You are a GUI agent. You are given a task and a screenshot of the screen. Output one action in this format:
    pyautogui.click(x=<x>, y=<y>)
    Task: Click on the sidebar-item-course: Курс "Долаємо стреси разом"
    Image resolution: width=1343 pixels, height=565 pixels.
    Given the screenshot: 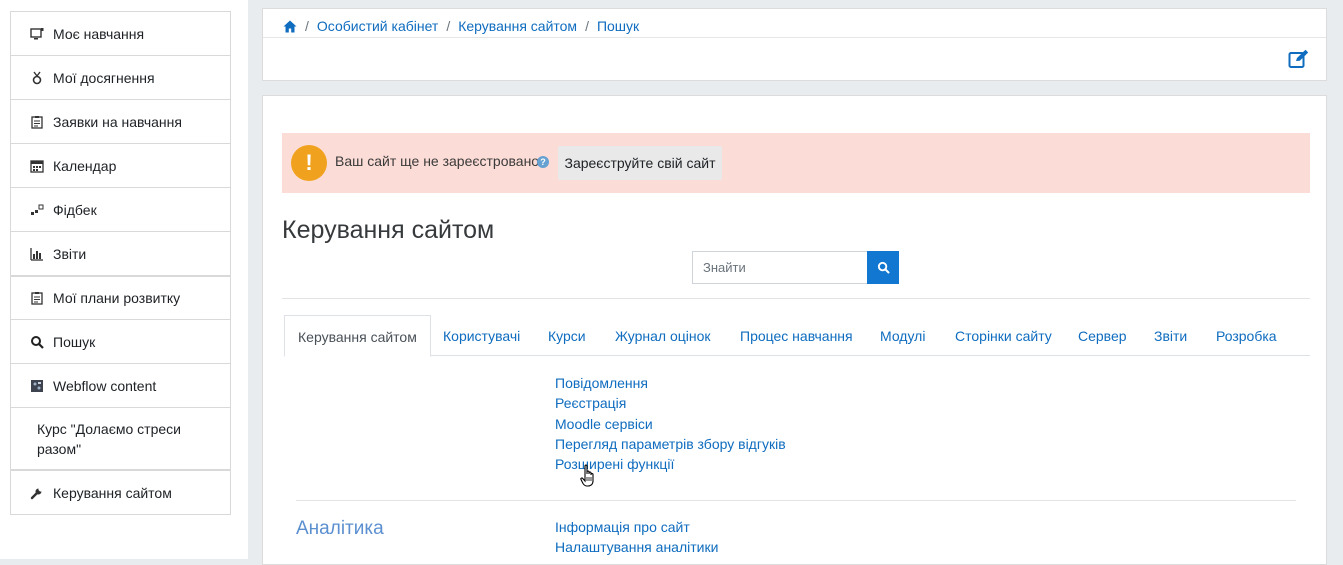 What is the action you would take?
    pyautogui.click(x=120, y=439)
    